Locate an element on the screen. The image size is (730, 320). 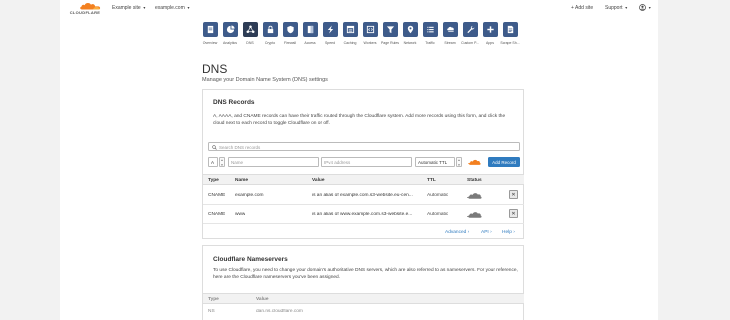
nav-caching: Caching is located at coordinates (350, 33).